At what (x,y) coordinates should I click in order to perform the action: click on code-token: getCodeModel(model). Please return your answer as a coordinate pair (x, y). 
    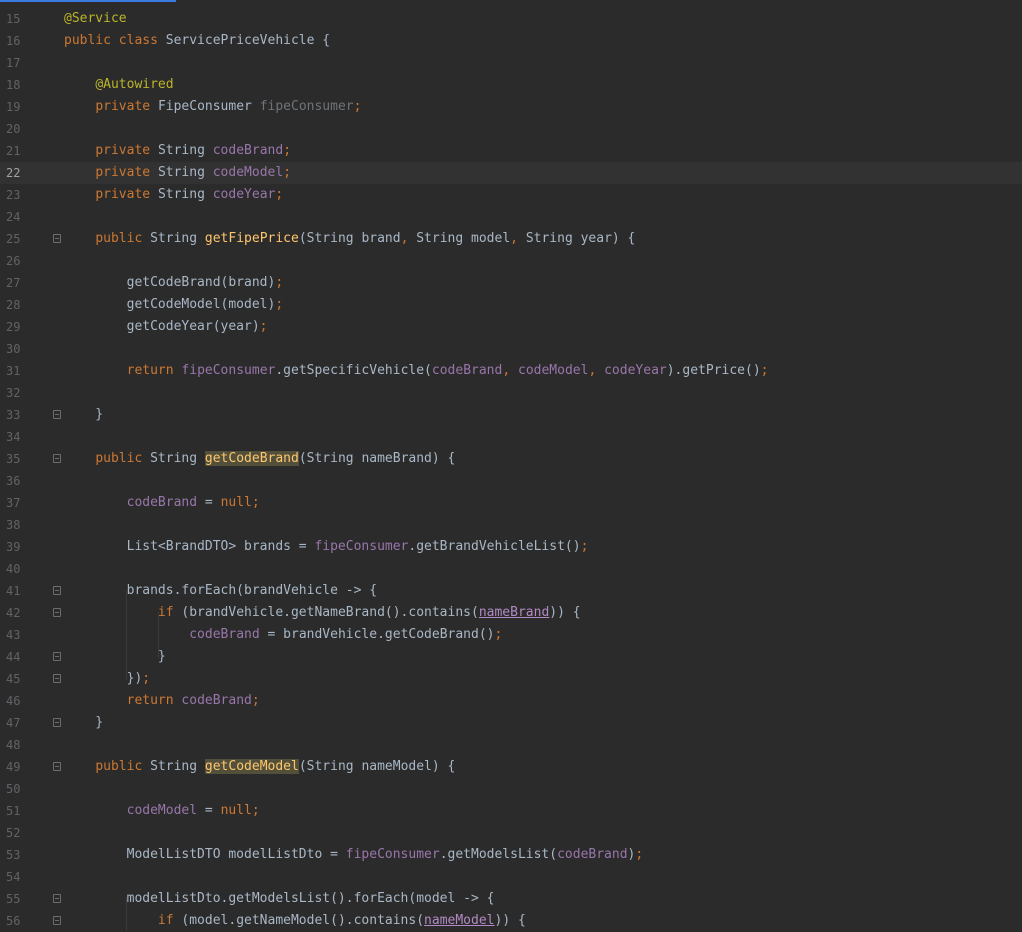
    Looking at the image, I should click on (170, 304).